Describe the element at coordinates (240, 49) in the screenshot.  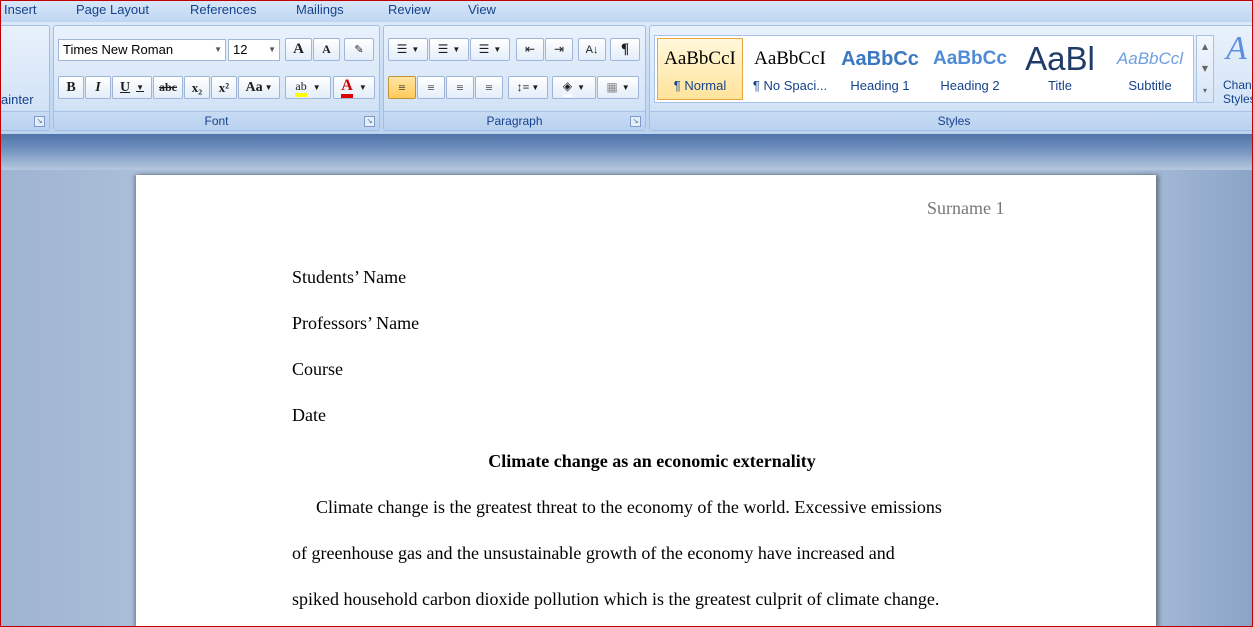
I see `font-size-value: 12` at that location.